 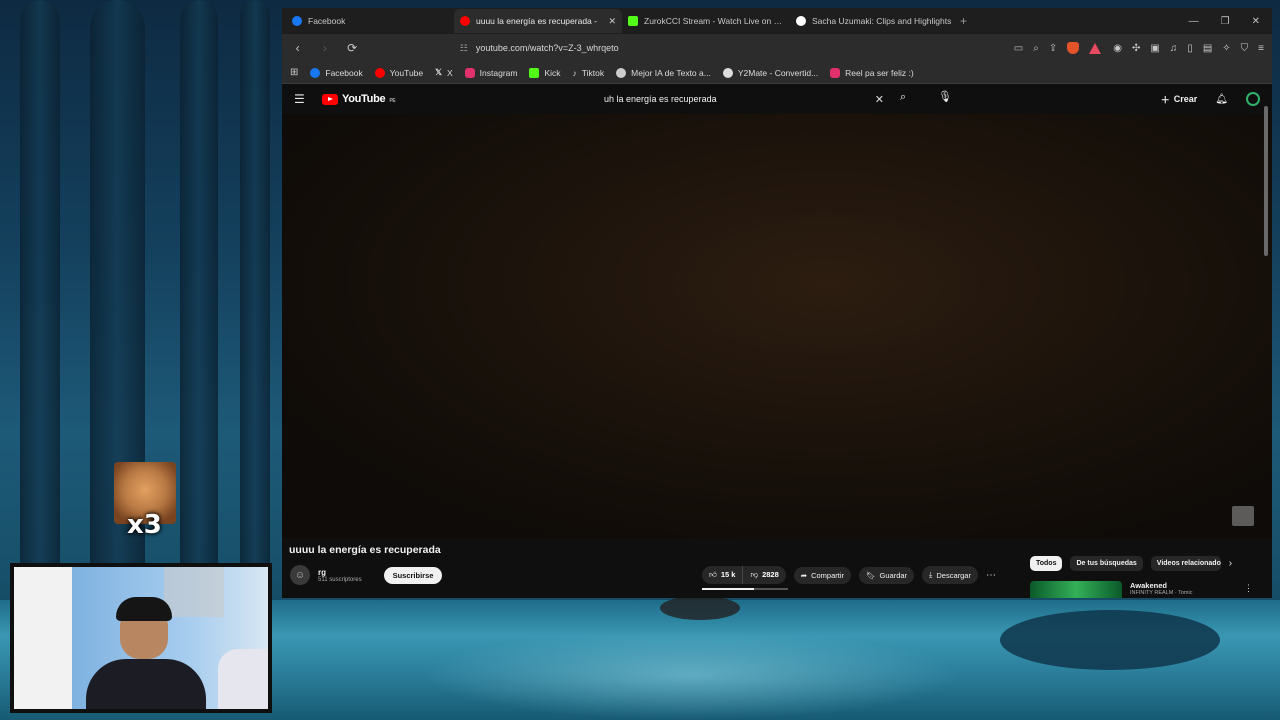 I want to click on save-button: 🔖︎ Guardar, so click(x=887, y=575).